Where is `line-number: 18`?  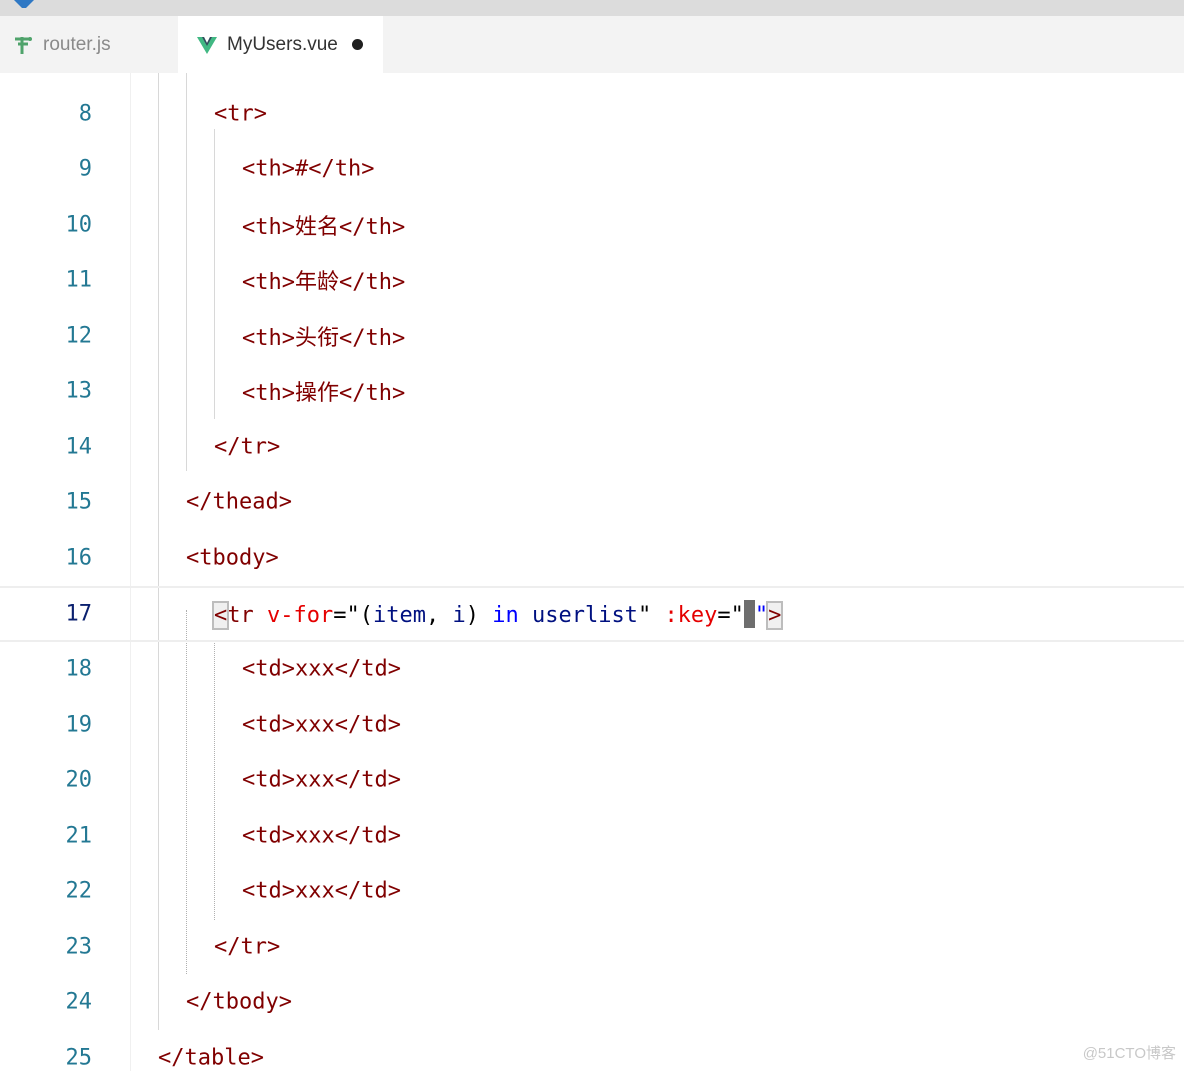
line-number: 18 is located at coordinates (79, 669).